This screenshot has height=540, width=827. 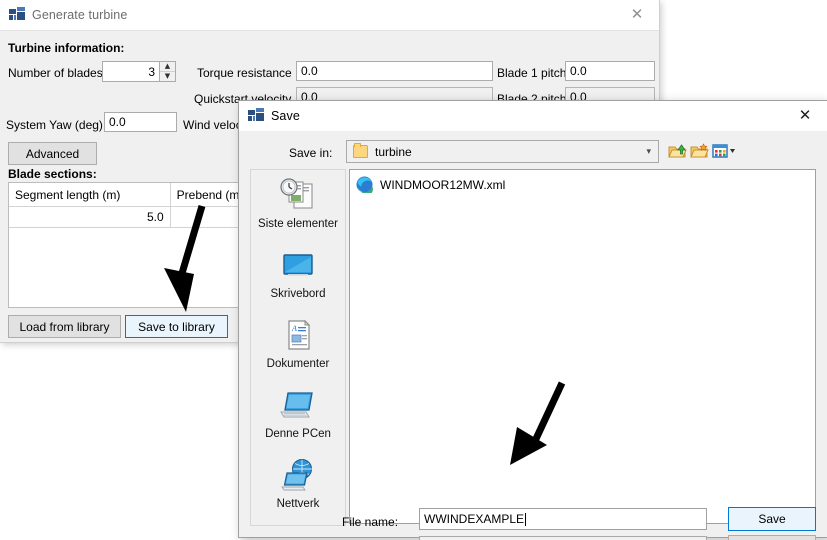 I want to click on blade1-pitch-label: Blade 1 pitch, so click(x=532, y=73).